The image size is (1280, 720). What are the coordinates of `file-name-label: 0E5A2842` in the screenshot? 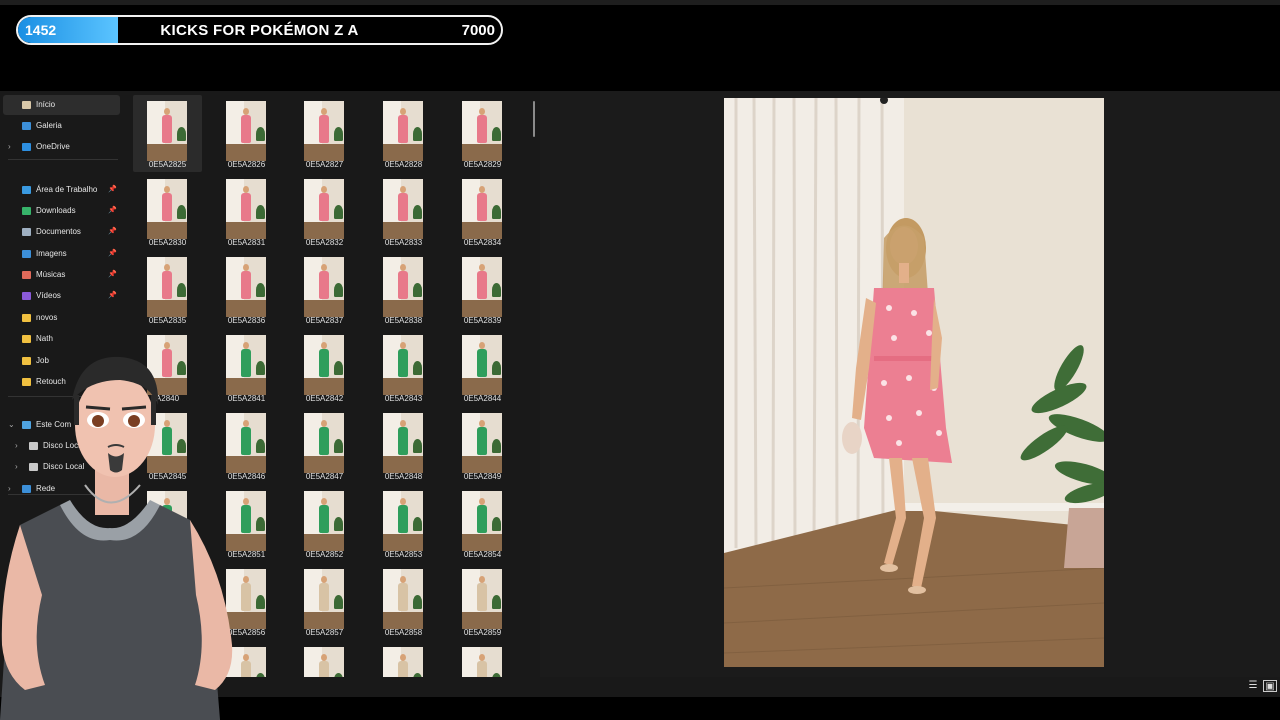 It's located at (324, 398).